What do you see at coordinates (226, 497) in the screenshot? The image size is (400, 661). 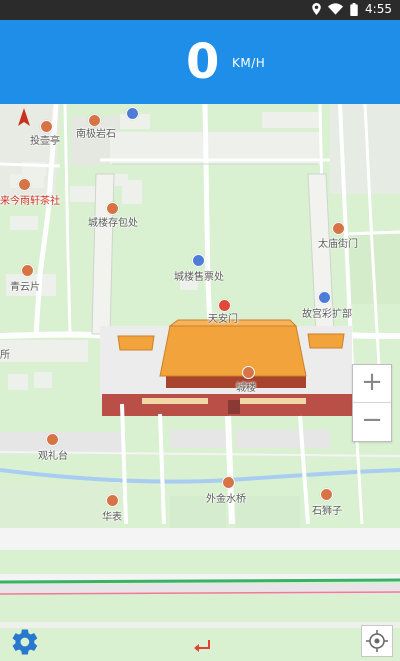 I see `poi-label: 外金水桥` at bounding box center [226, 497].